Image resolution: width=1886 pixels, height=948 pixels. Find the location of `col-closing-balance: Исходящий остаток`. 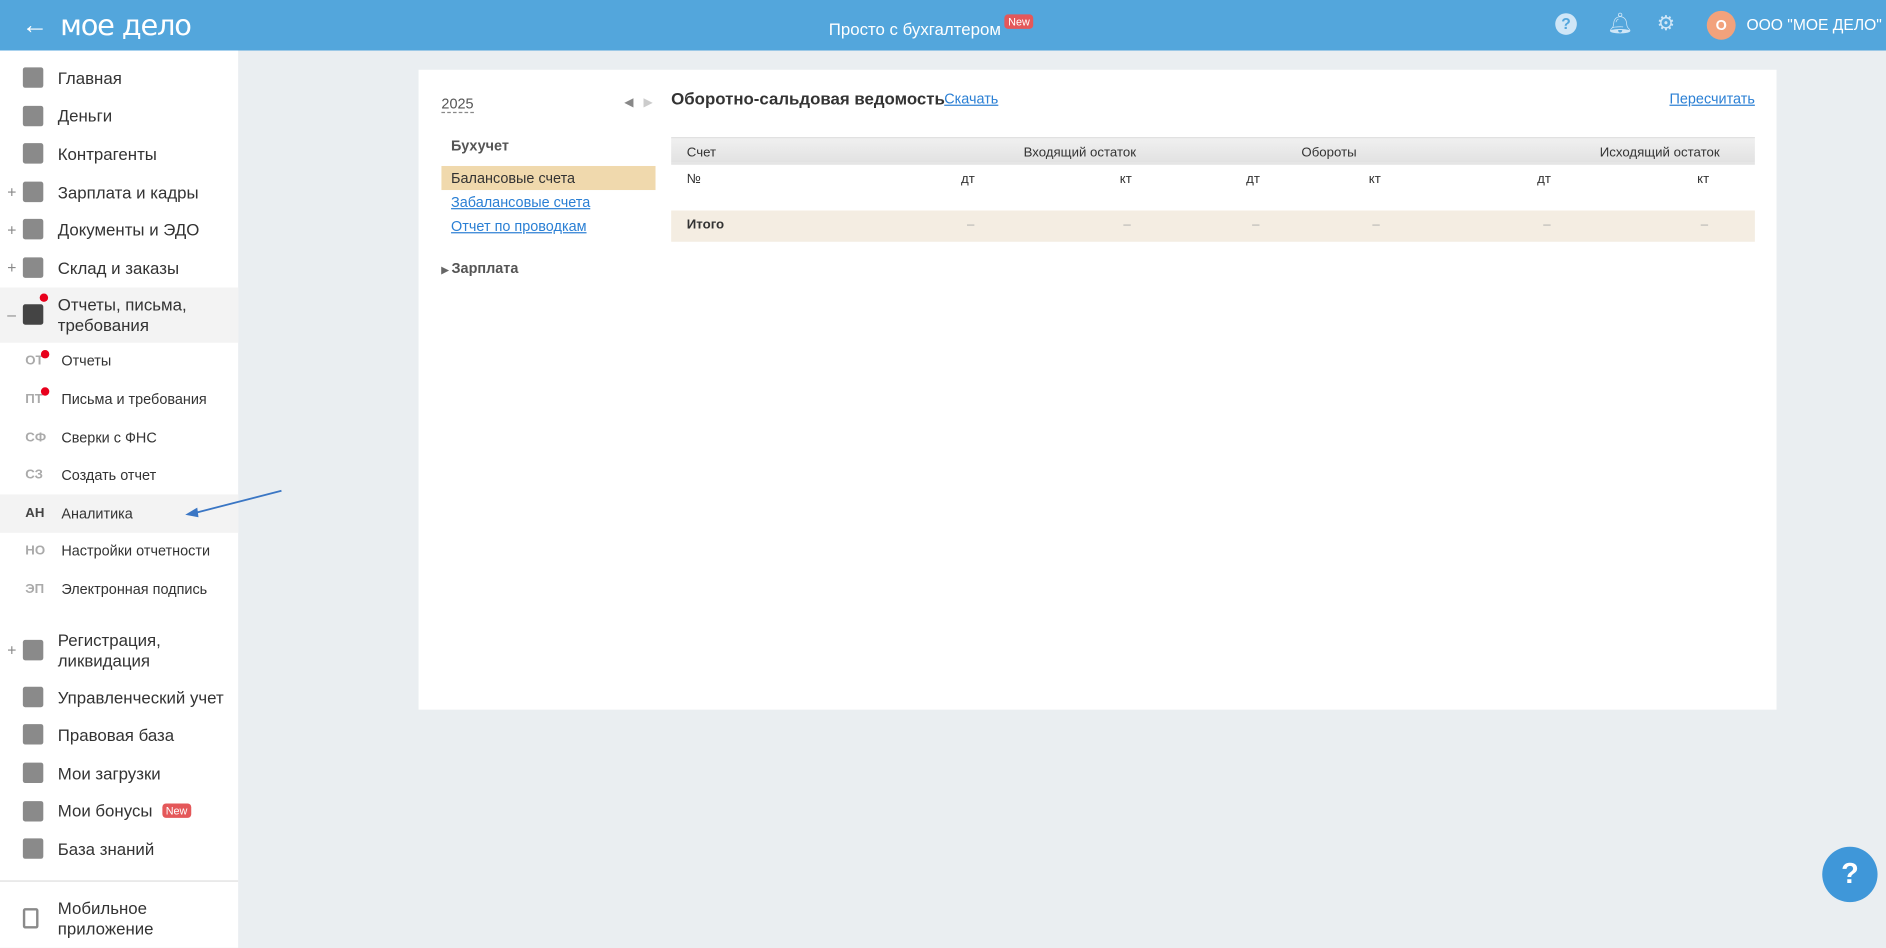

col-closing-balance: Исходящий остаток is located at coordinates (1659, 152).